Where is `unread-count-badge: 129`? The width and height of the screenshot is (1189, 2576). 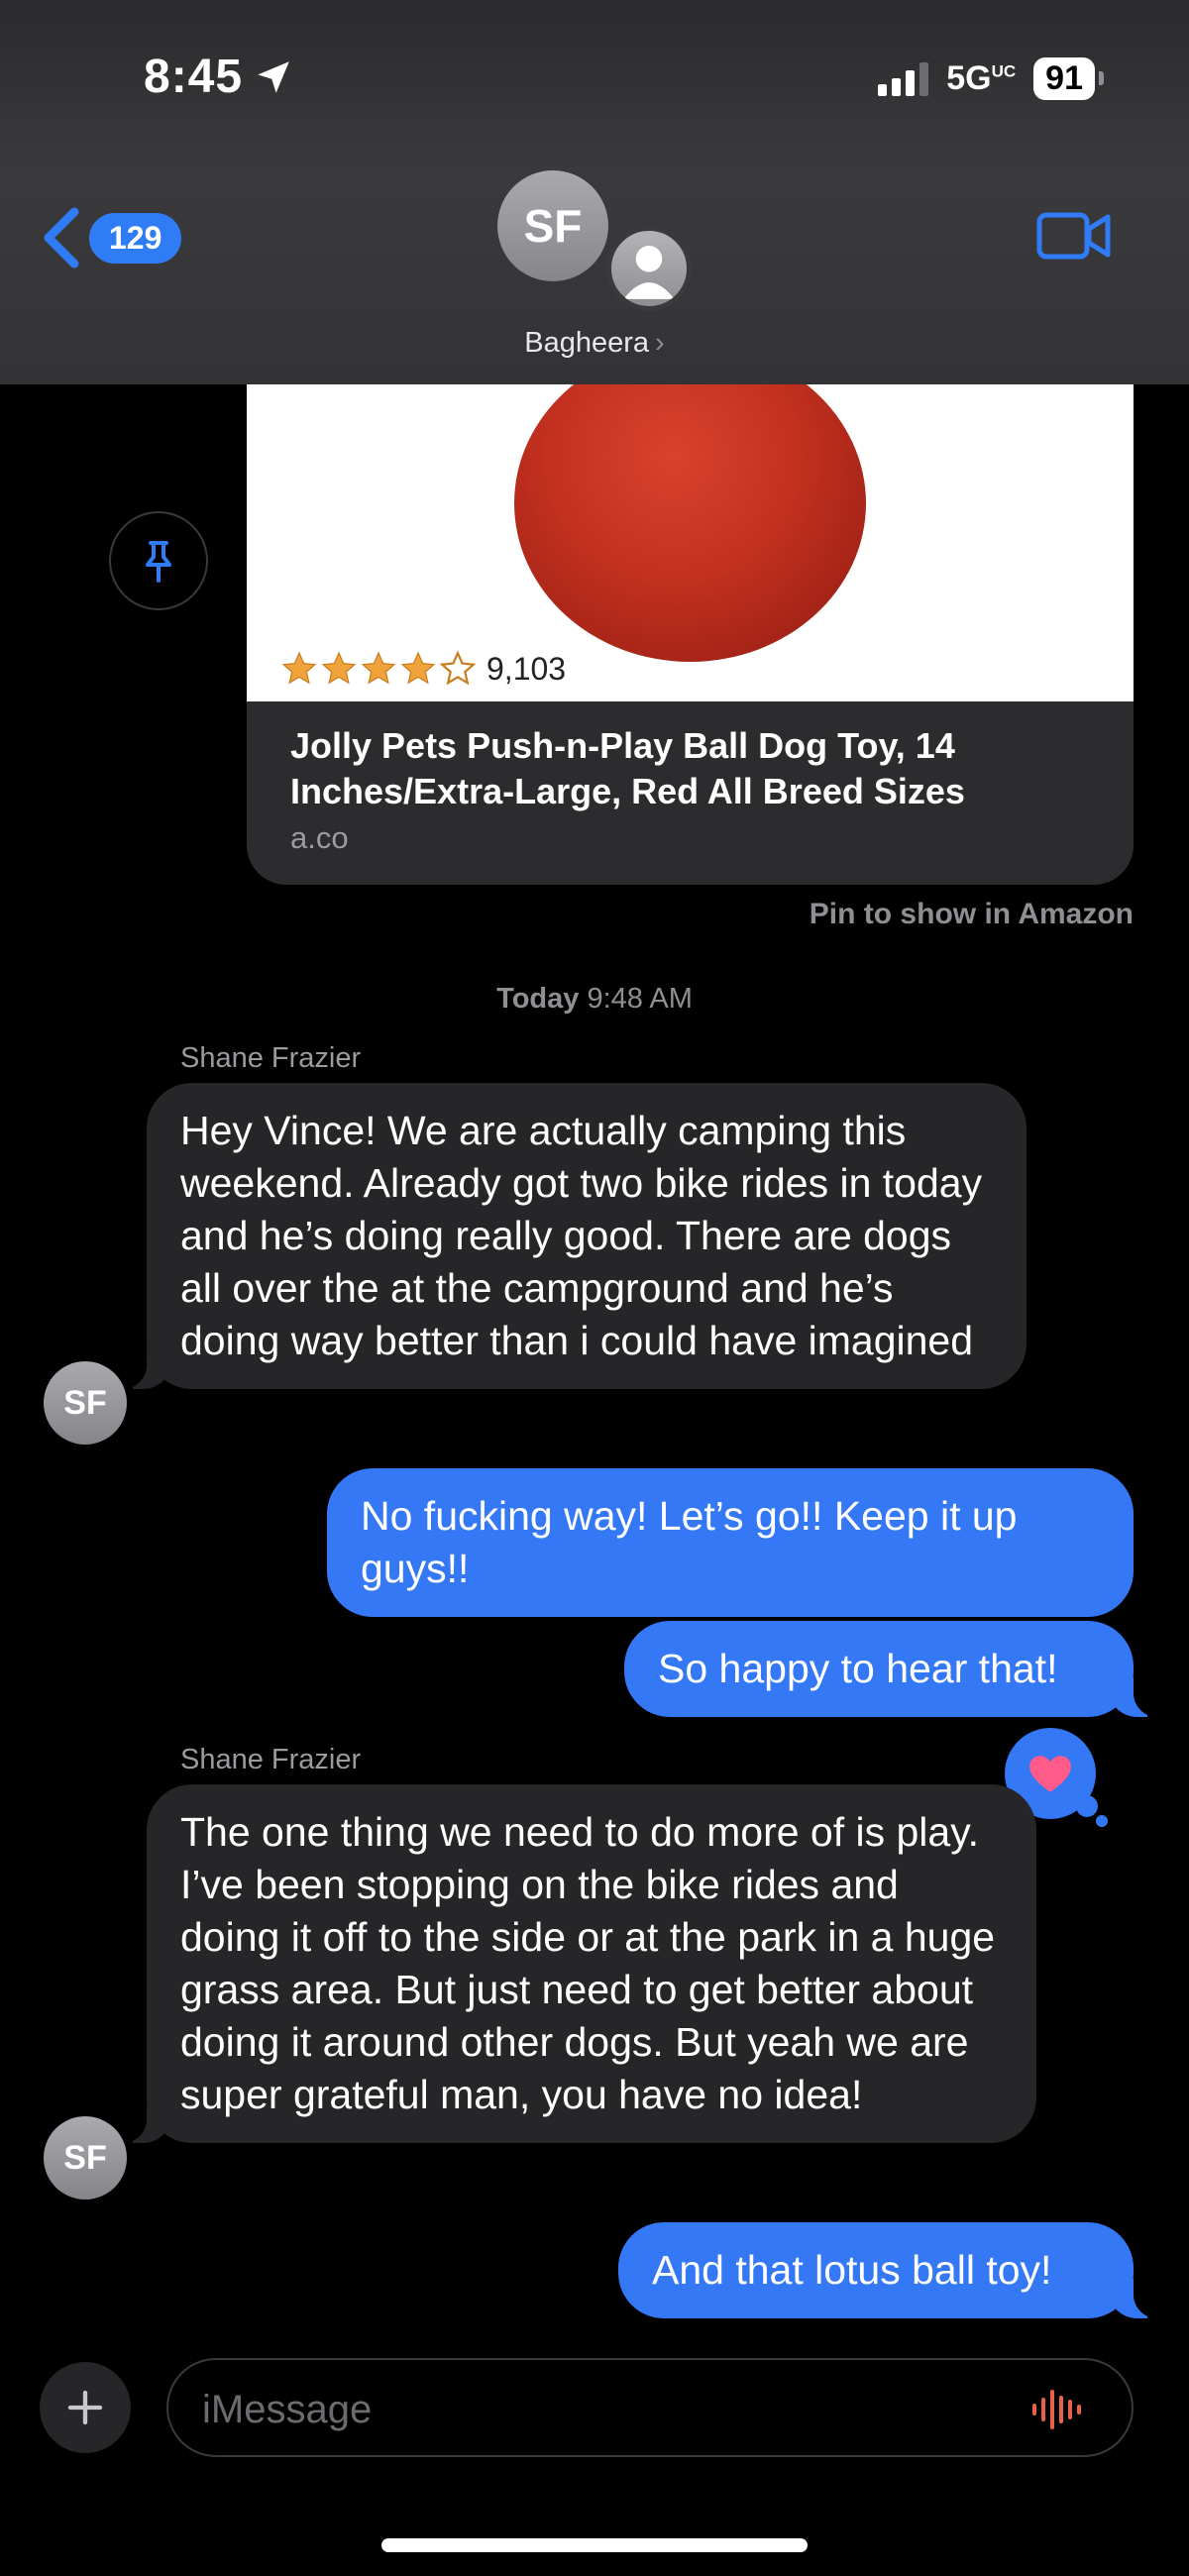
unread-count-badge: 129 is located at coordinates (136, 238).